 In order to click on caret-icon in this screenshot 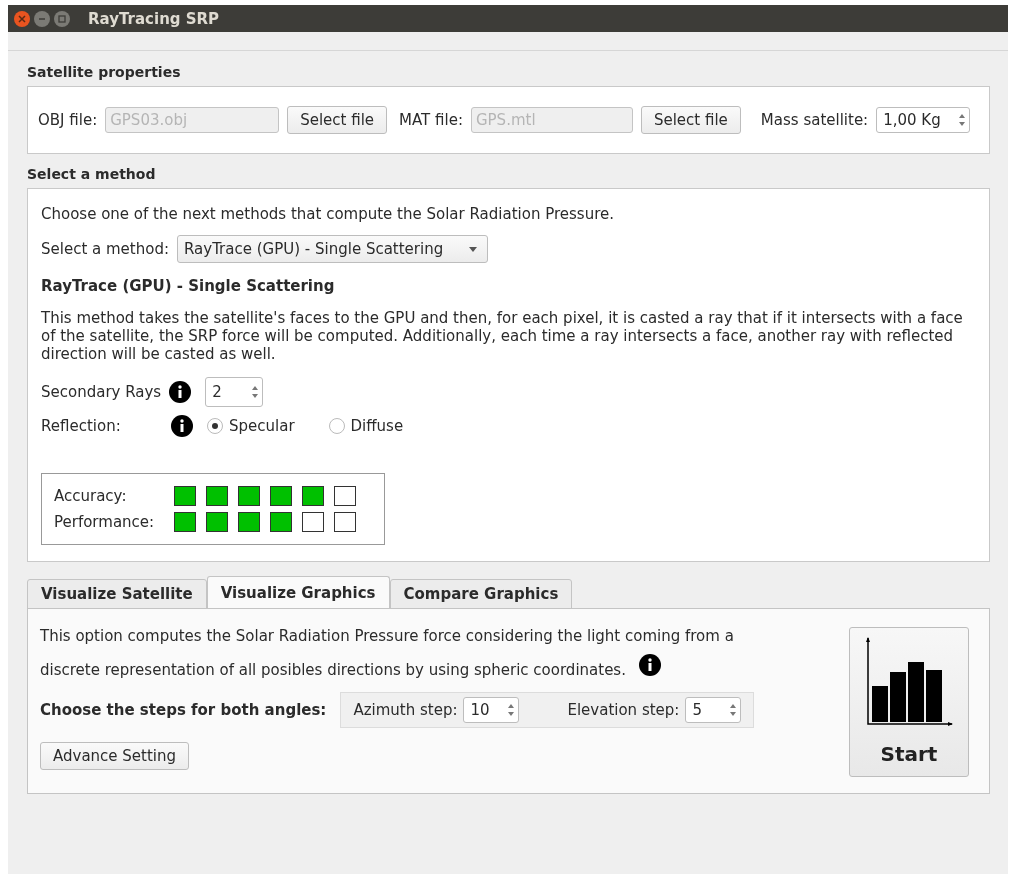, I will do `click(473, 249)`.